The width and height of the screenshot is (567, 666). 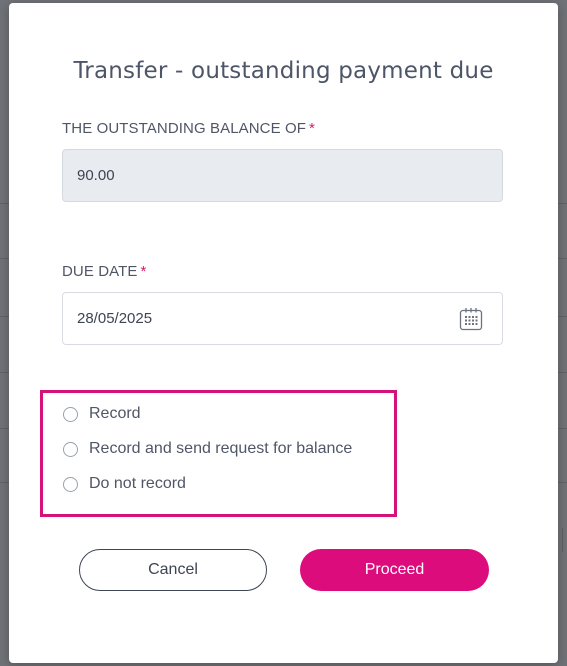 I want to click on due-date-label: DUE DATE *, so click(x=104, y=271).